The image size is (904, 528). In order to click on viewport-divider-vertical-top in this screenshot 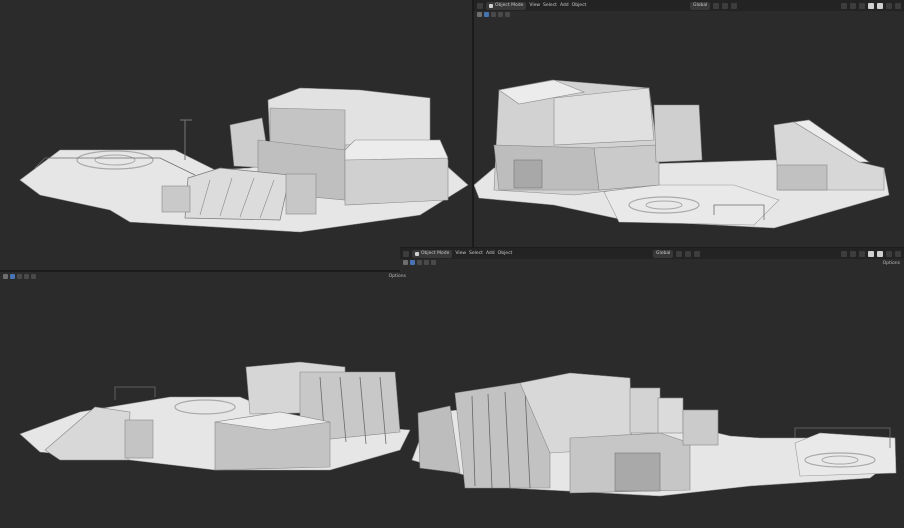, I will do `click(473, 124)`.